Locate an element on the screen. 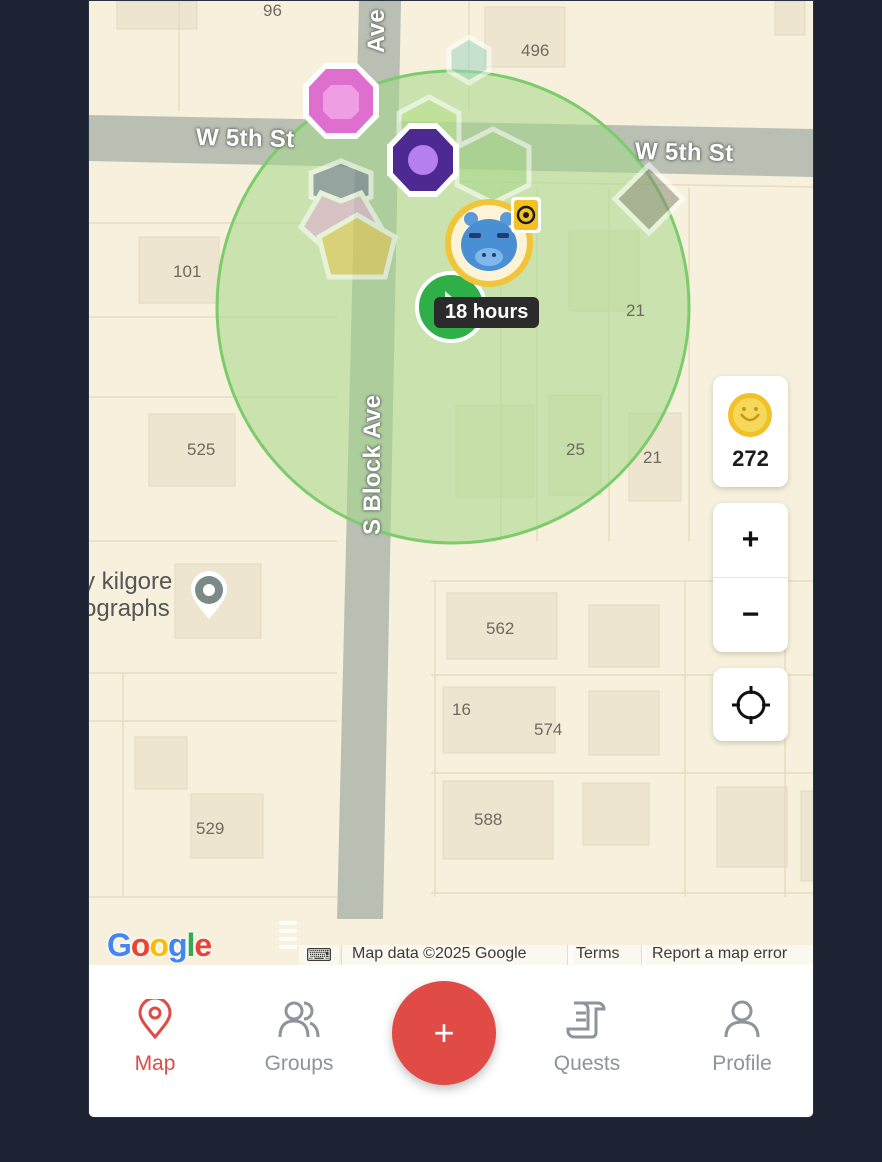 Image resolution: width=882 pixels, height=1162 pixels. poi-label: y kilgore ographs is located at coordinates (130, 595).